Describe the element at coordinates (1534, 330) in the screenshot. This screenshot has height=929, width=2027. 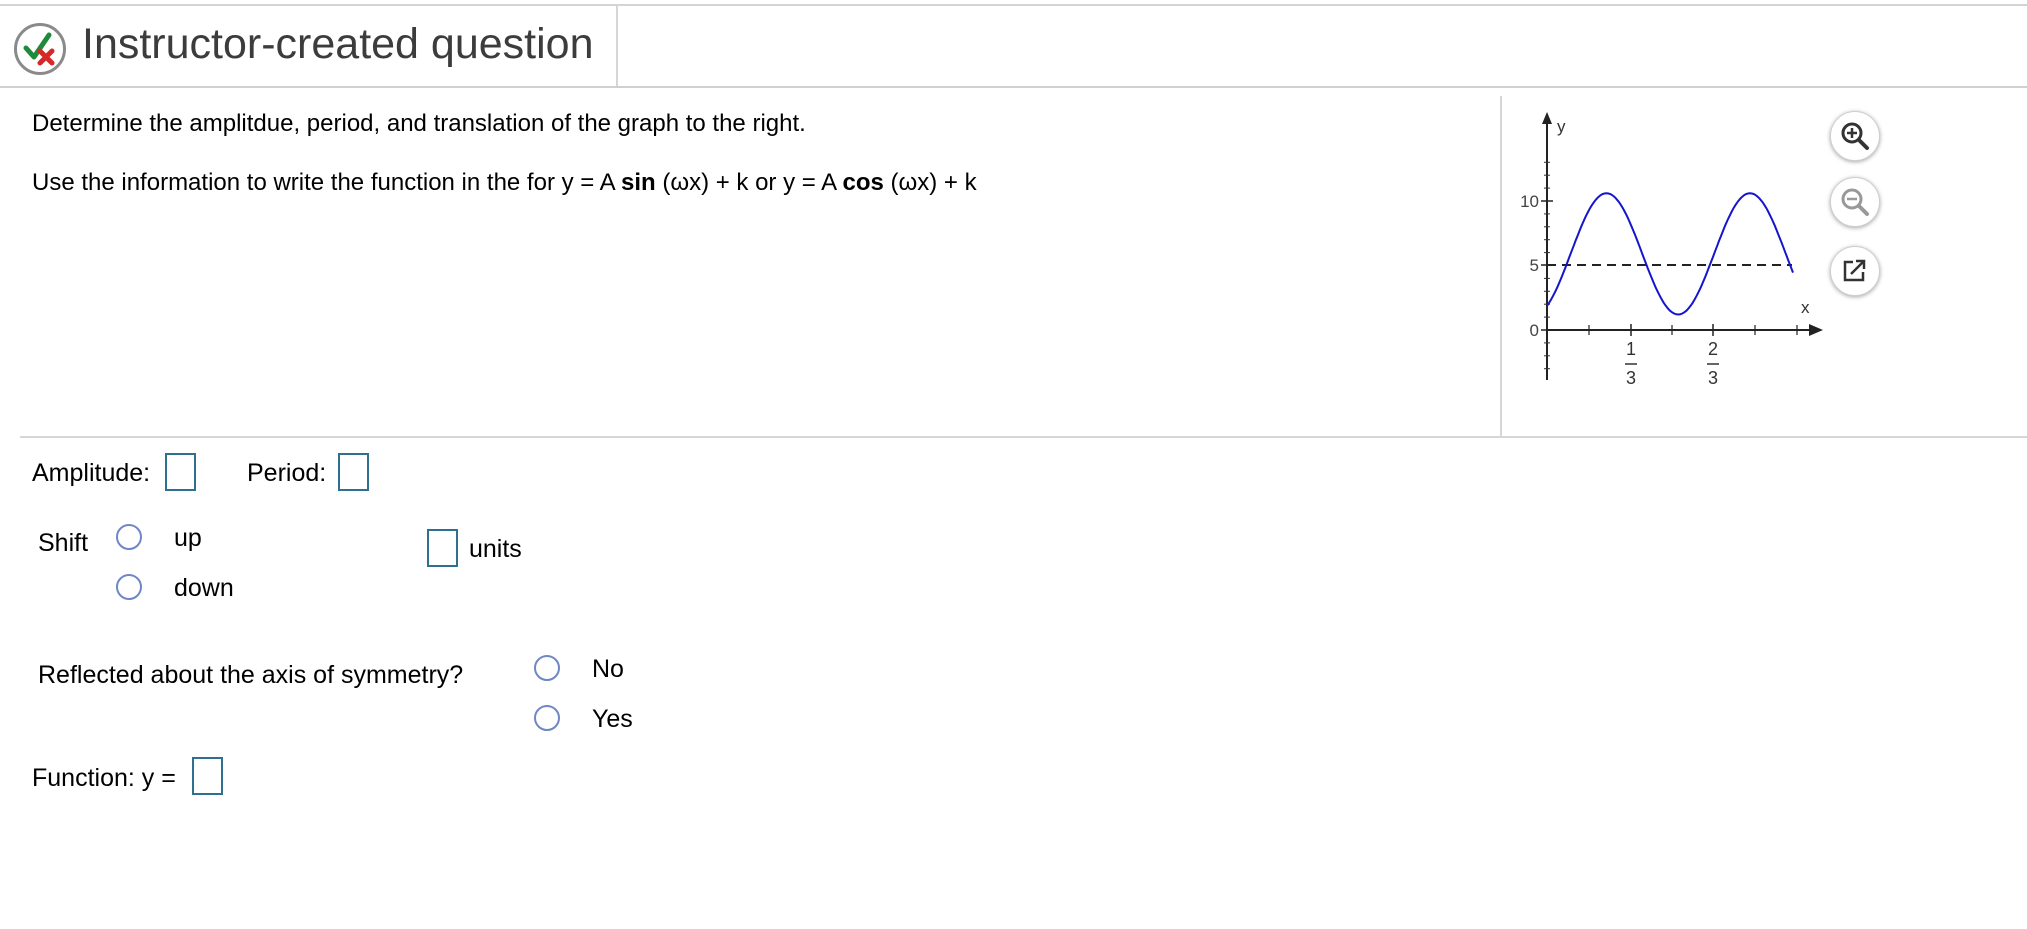
I see `y-tick-label-0: 0` at that location.